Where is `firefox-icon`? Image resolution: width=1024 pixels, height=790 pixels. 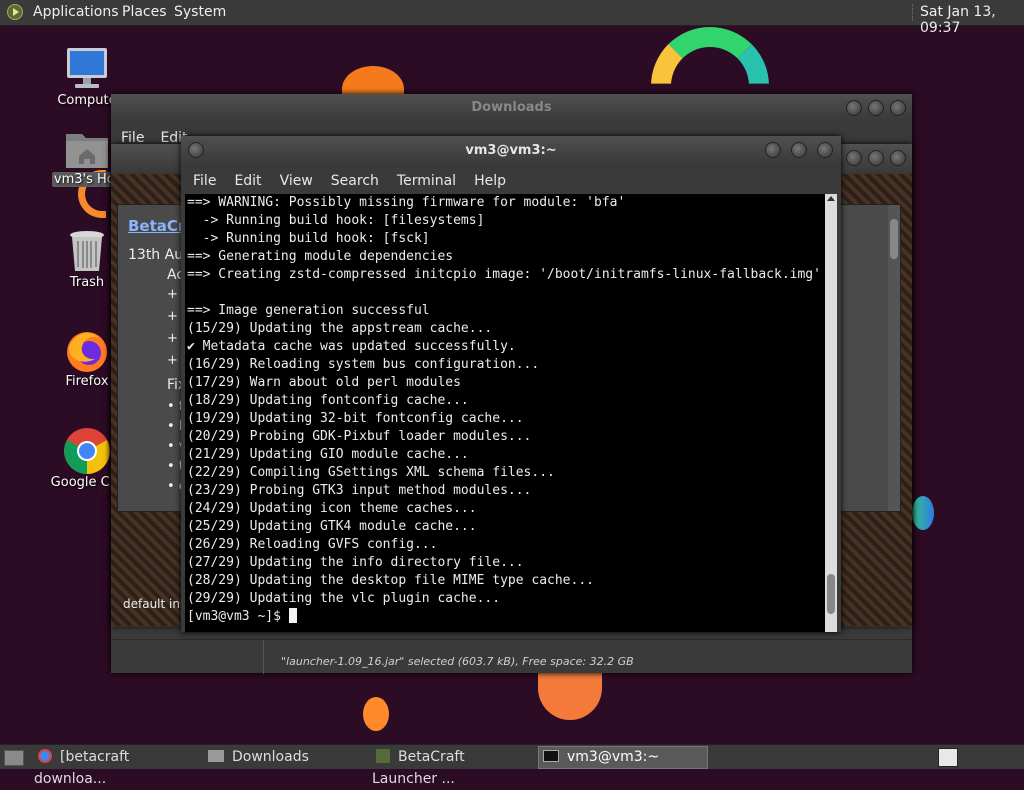 firefox-icon is located at coordinates (87, 350).